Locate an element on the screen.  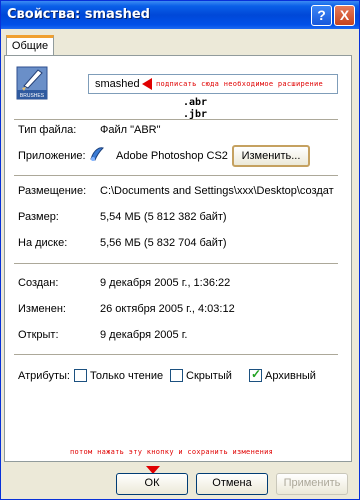
apply-button: Применить is located at coordinates (312, 484).